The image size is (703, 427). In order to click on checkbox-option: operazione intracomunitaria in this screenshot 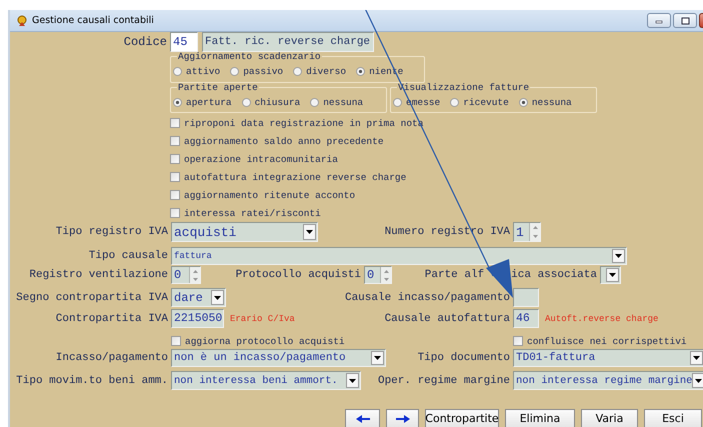, I will do `click(254, 159)`.